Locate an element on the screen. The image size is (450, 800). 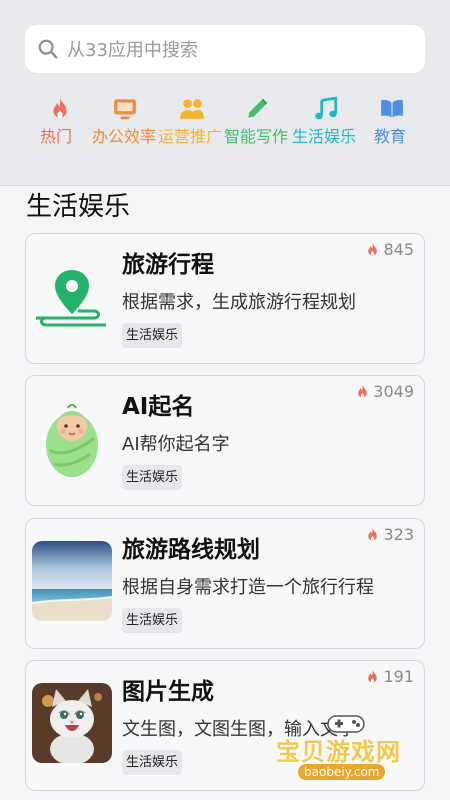
hot-count-value: 323 is located at coordinates (398, 534).